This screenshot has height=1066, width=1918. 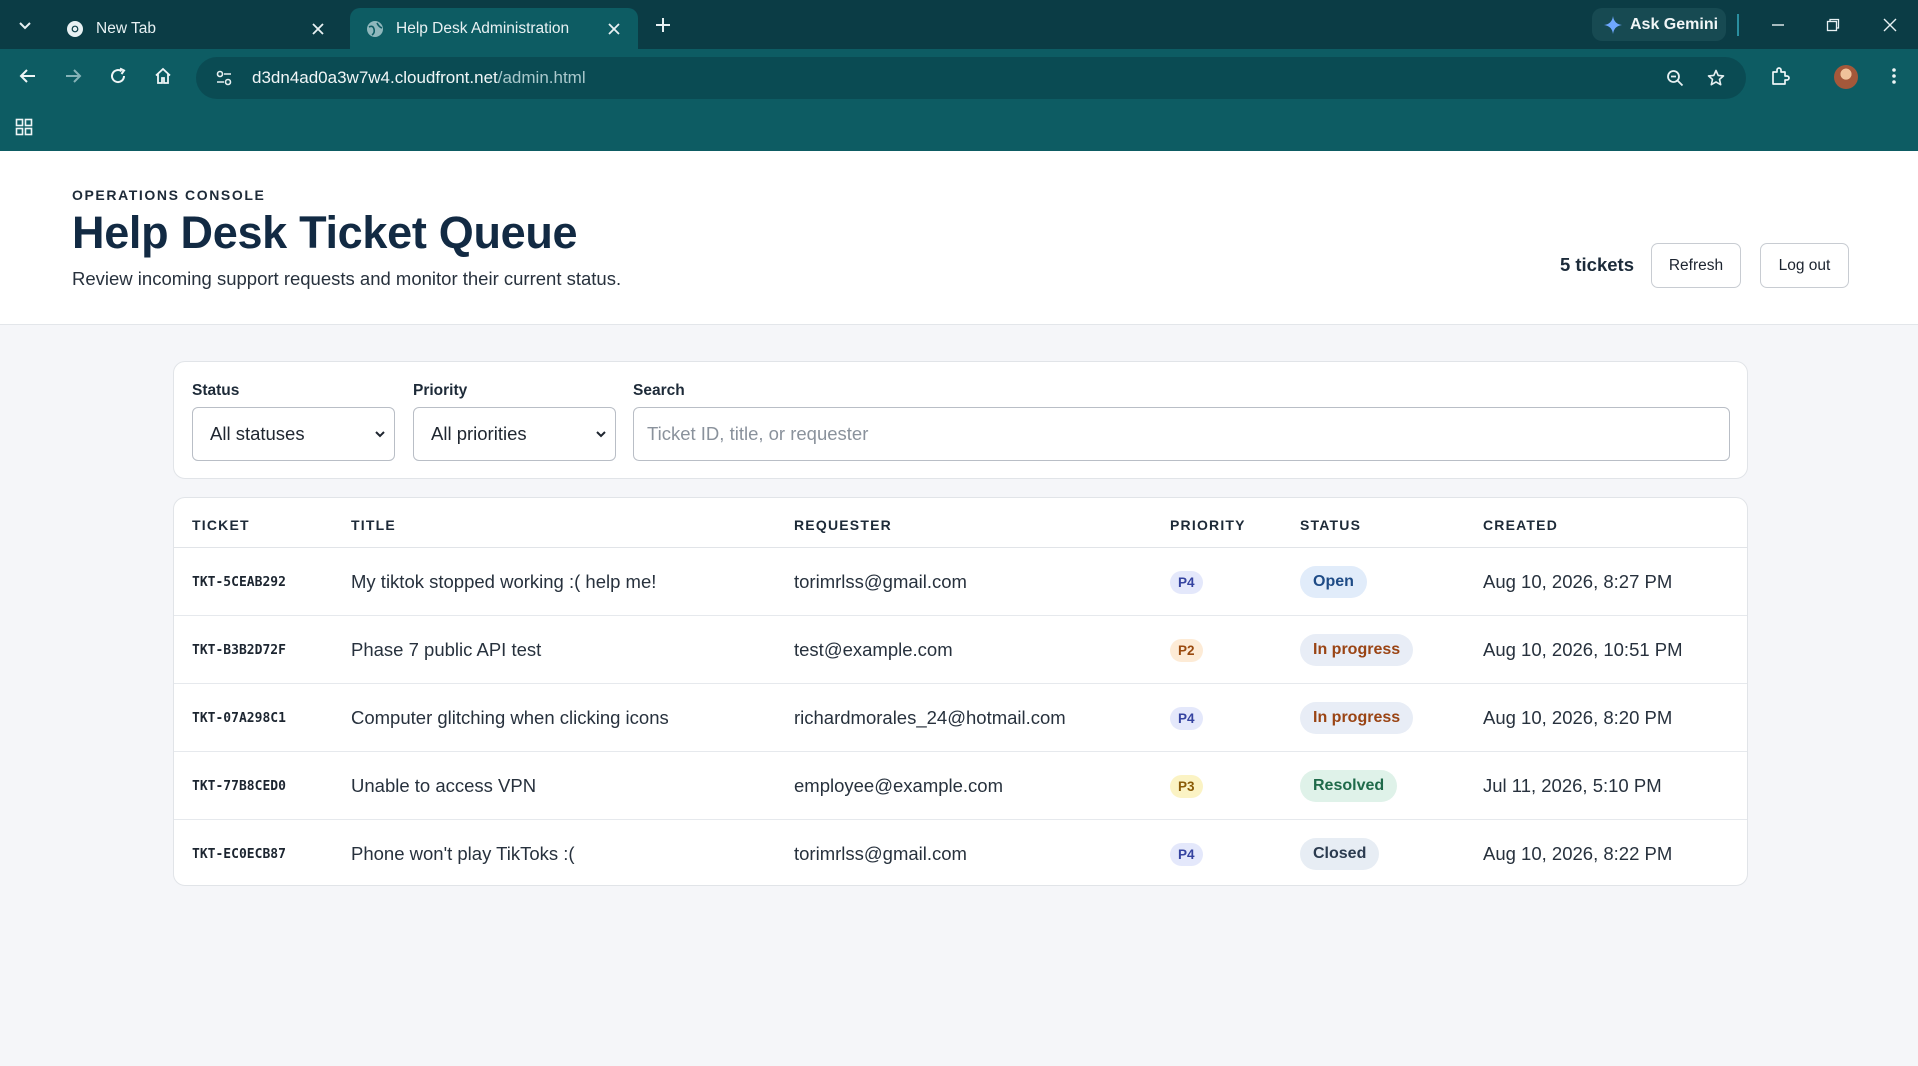 I want to click on more-menu-icon, so click(x=1894, y=76).